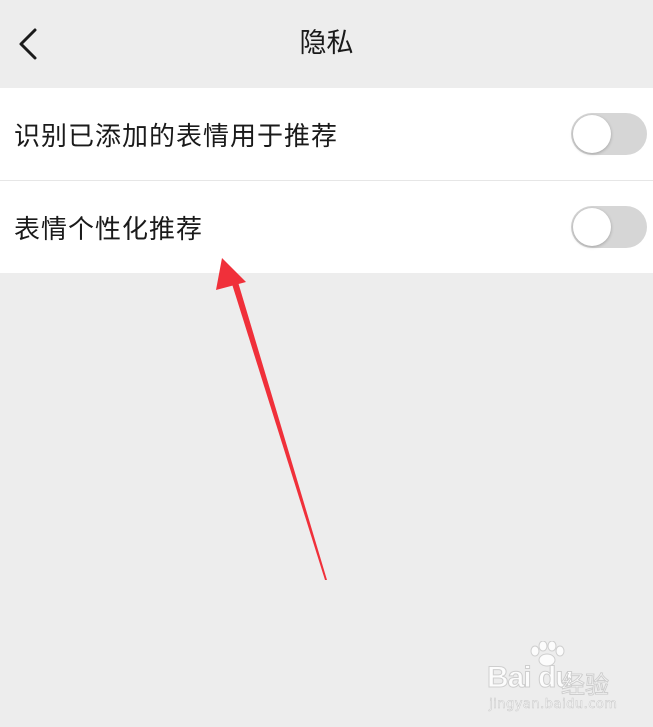 The image size is (653, 727). What do you see at coordinates (585, 685) in the screenshot?
I see `watermark-product: 经验` at bounding box center [585, 685].